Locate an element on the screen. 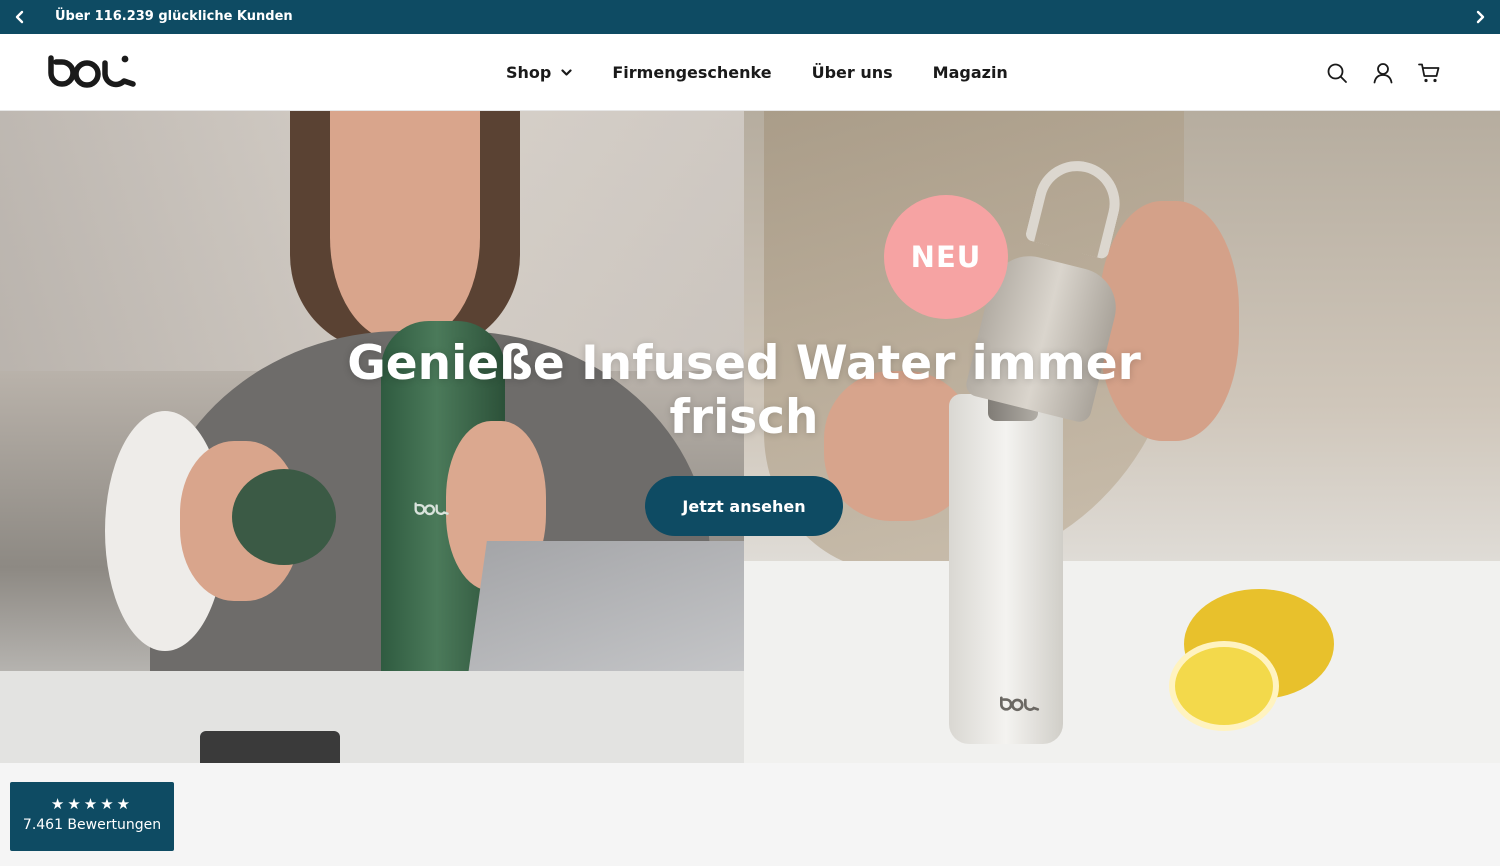  reviews-count: 7.461 Bewertungen is located at coordinates (92, 825).